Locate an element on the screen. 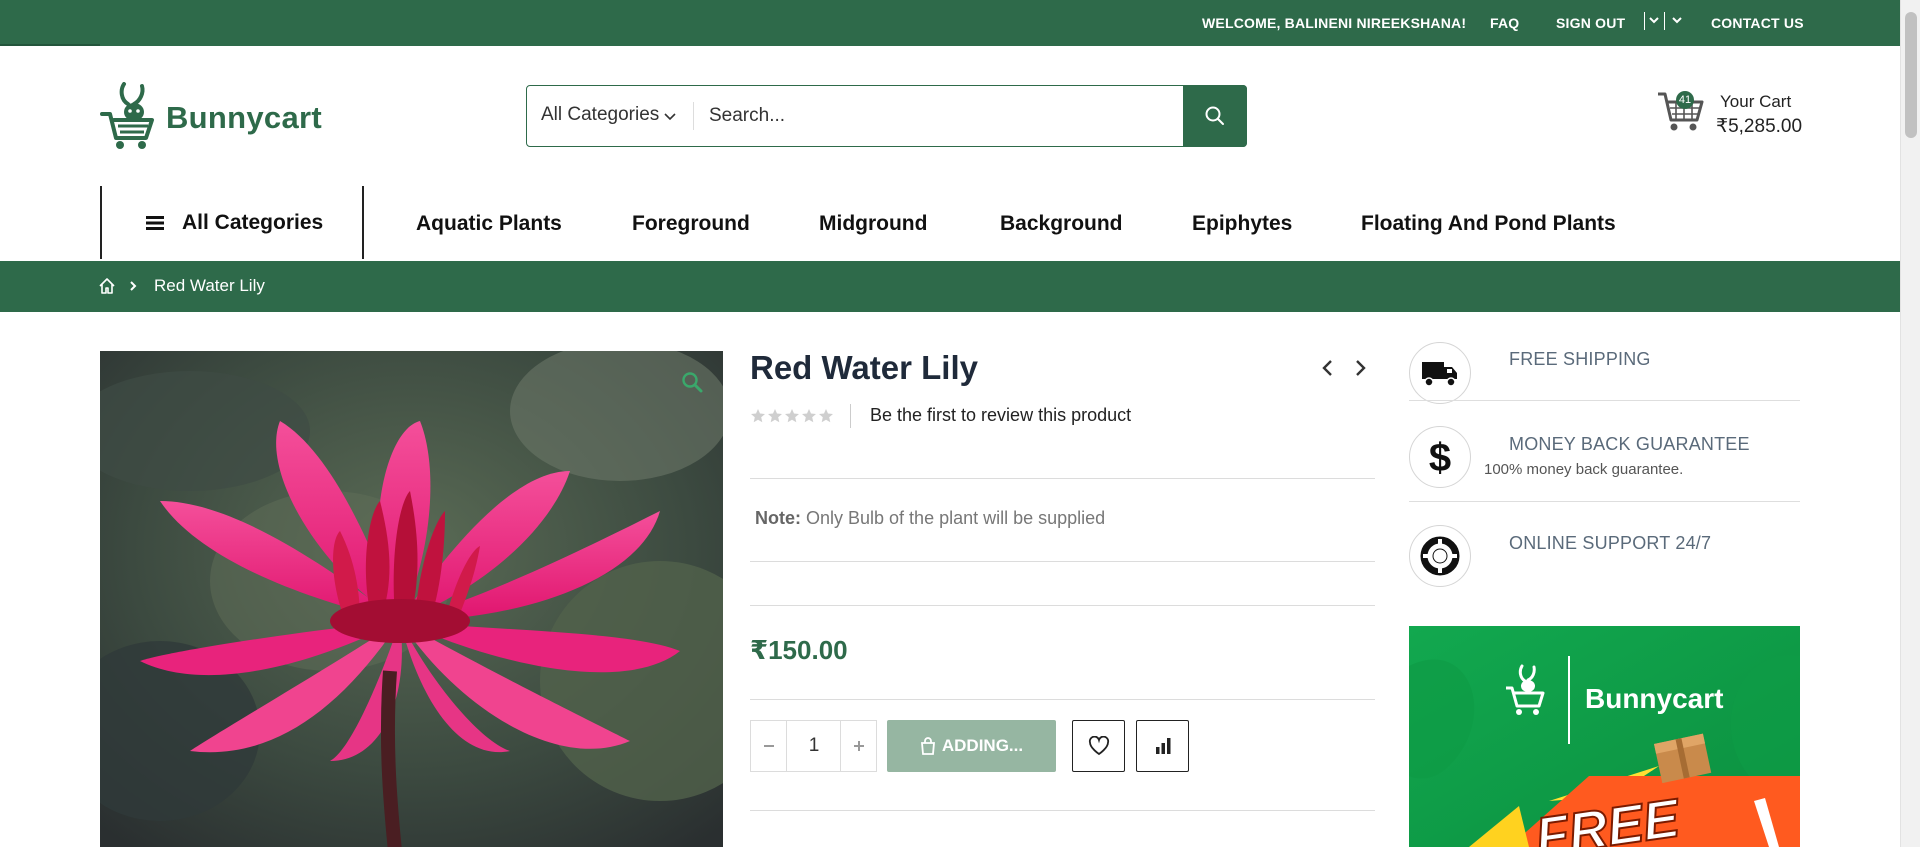 Image resolution: width=1920 pixels, height=847 pixels. add-to-wishlist-button is located at coordinates (1098, 746).